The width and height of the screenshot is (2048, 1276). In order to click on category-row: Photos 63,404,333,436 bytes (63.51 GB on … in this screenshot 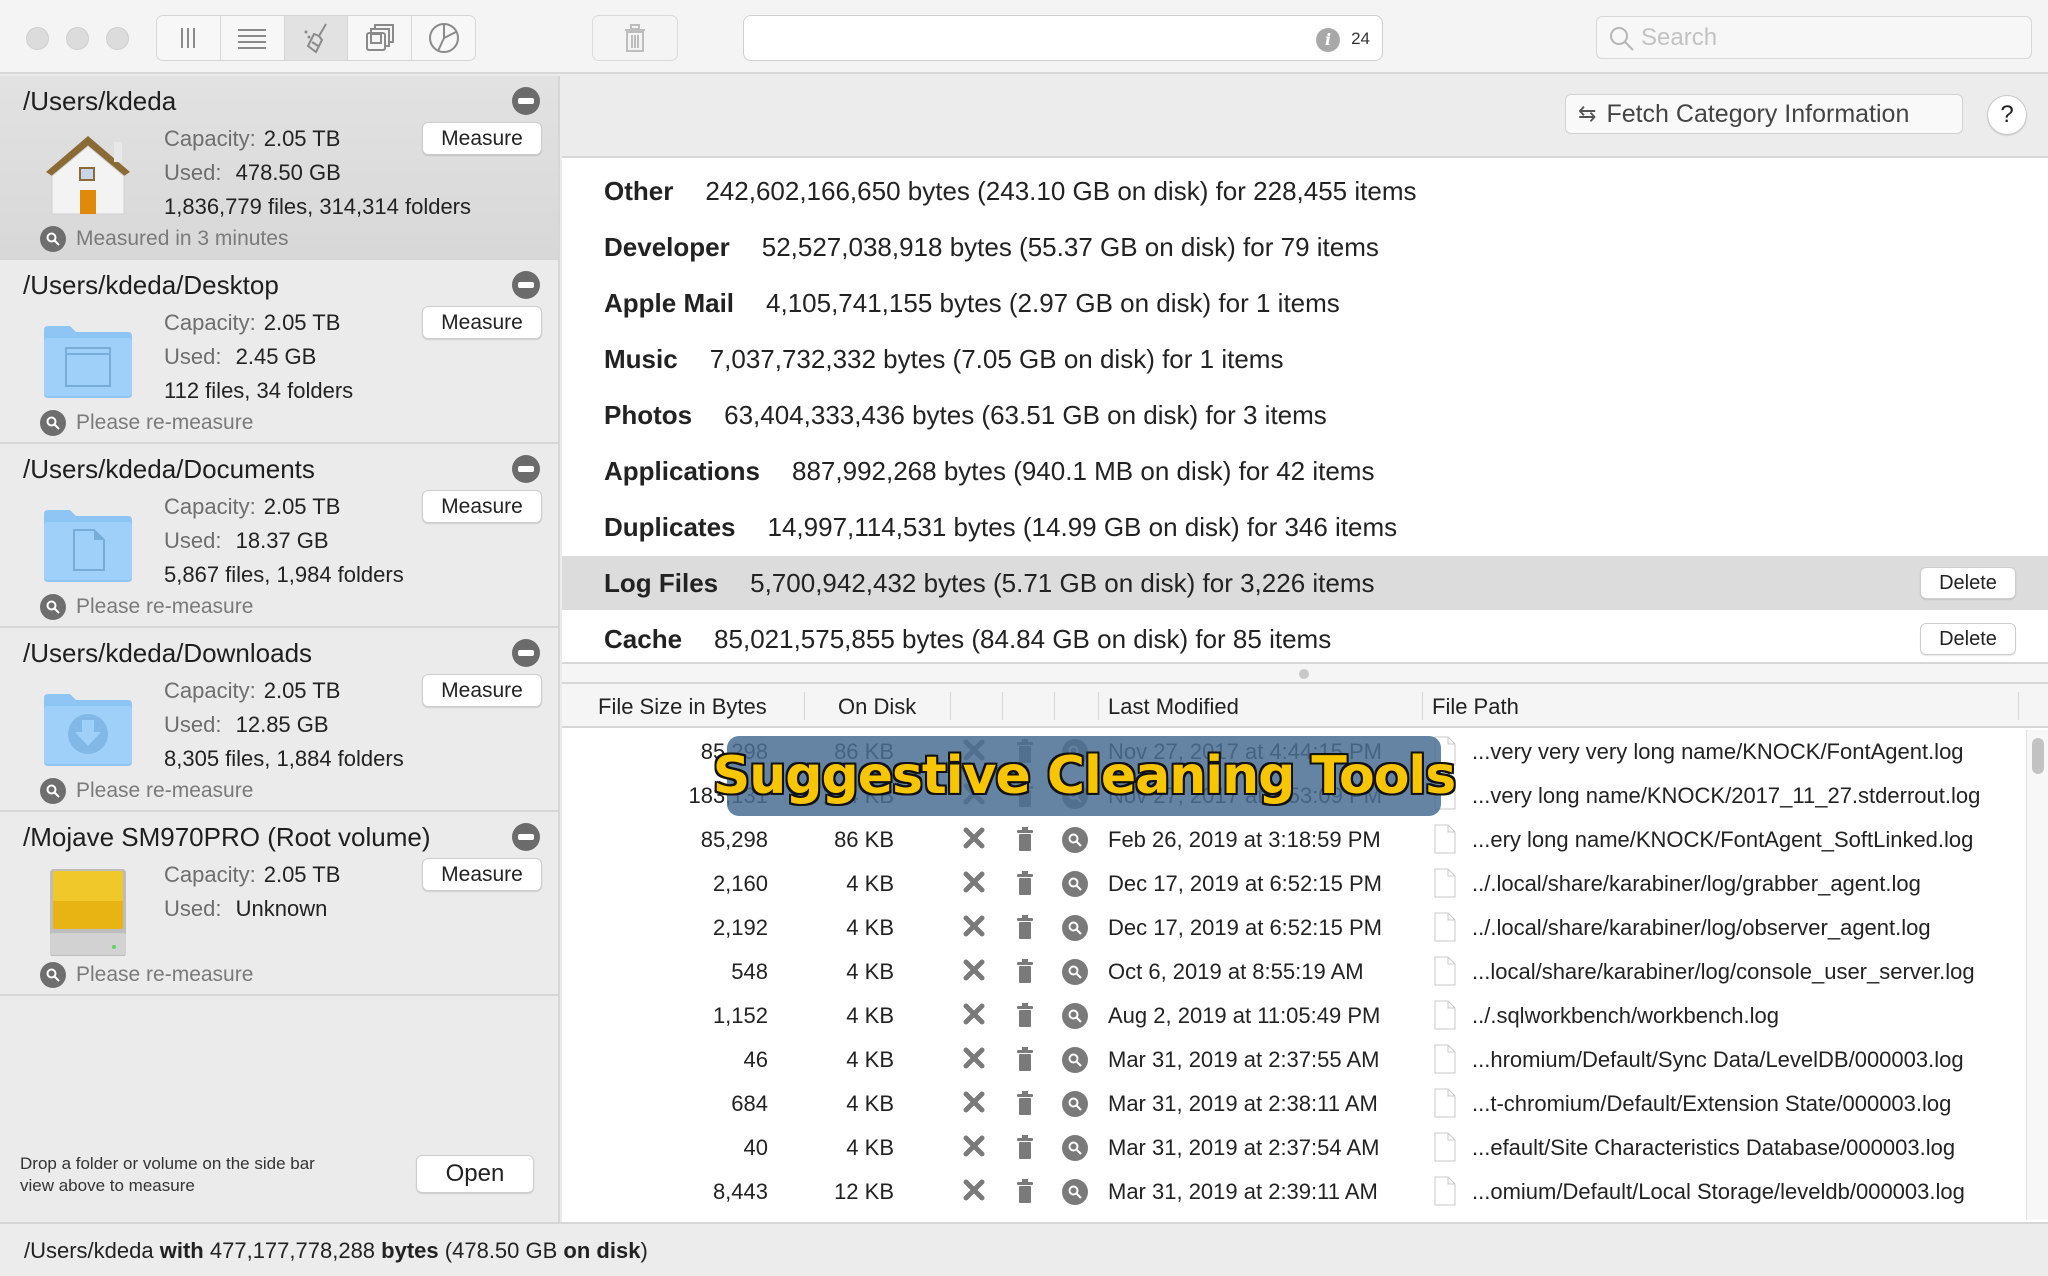, I will do `click(1305, 415)`.